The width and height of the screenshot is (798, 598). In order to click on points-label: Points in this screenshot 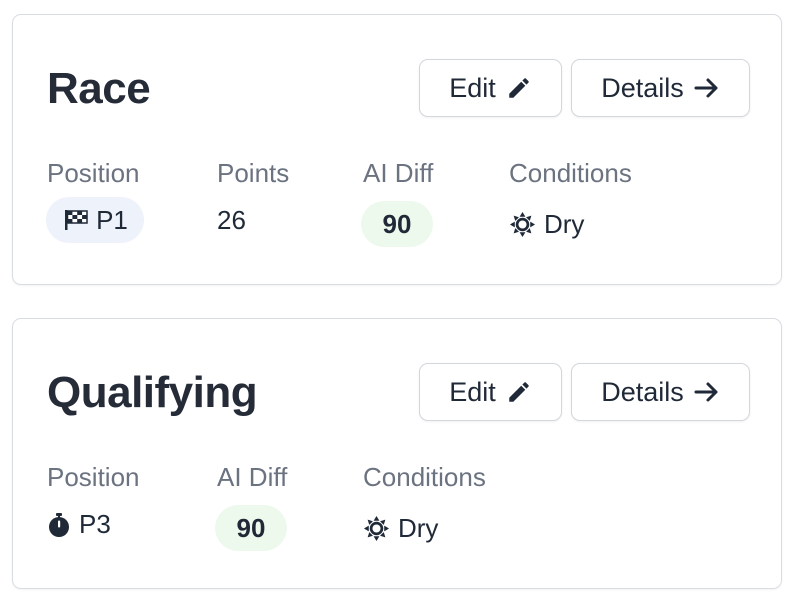, I will do `click(253, 173)`.